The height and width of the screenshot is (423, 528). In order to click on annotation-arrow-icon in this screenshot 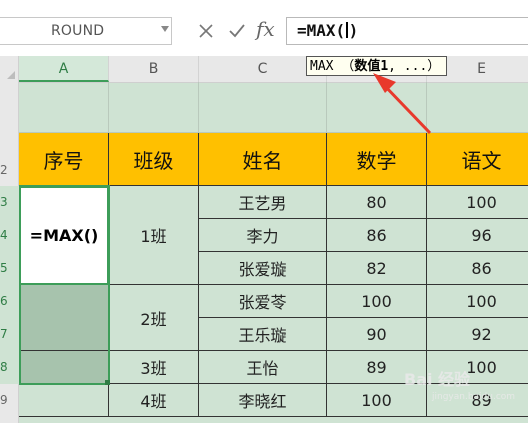, I will do `click(402, 104)`.